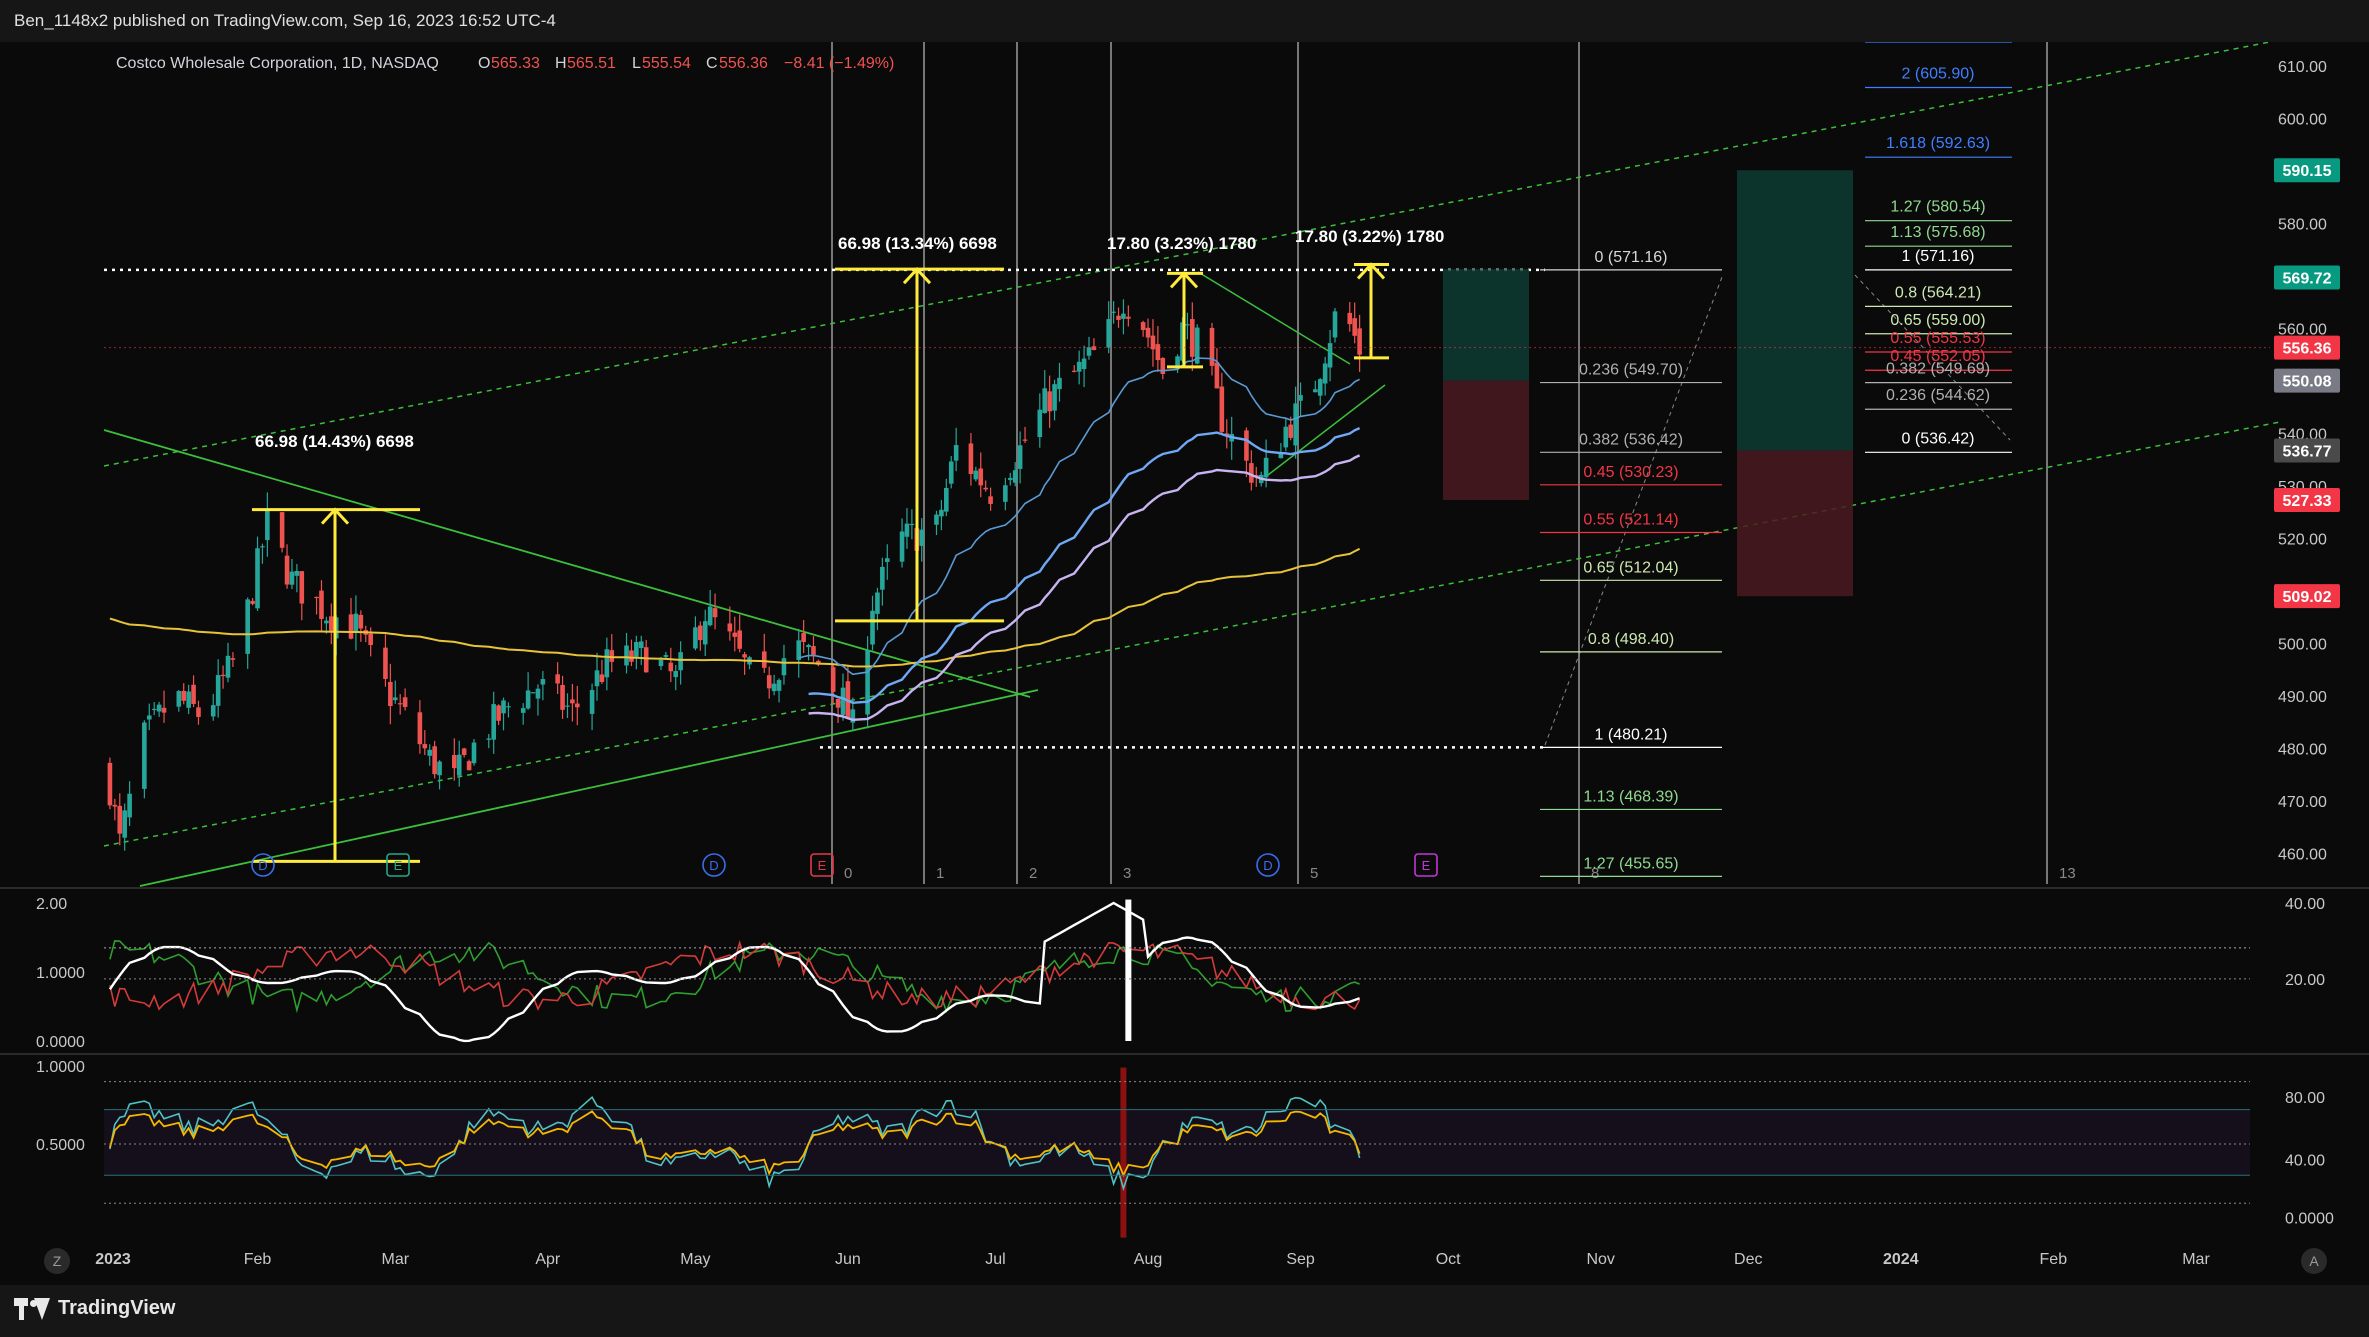 This screenshot has width=2369, height=1337. What do you see at coordinates (1938, 395) in the screenshot?
I see `fib-extension-label: 0.236 (544.62)` at bounding box center [1938, 395].